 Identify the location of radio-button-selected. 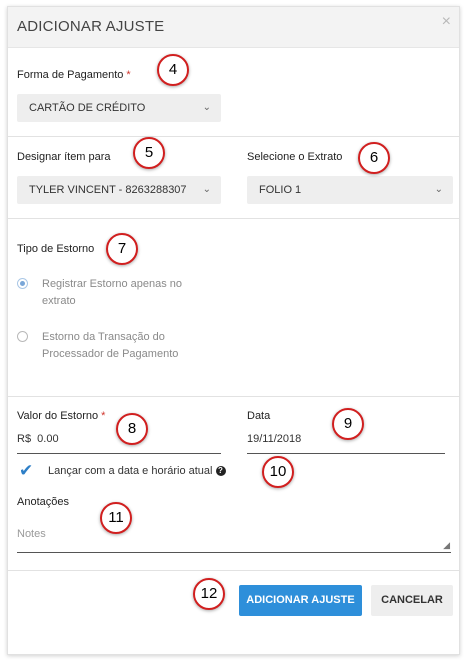
(22, 283).